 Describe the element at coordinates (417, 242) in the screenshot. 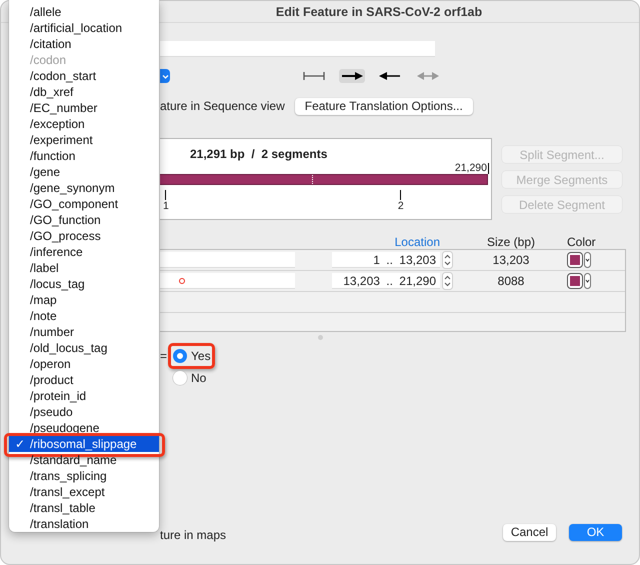

I see `column-header: Location` at that location.